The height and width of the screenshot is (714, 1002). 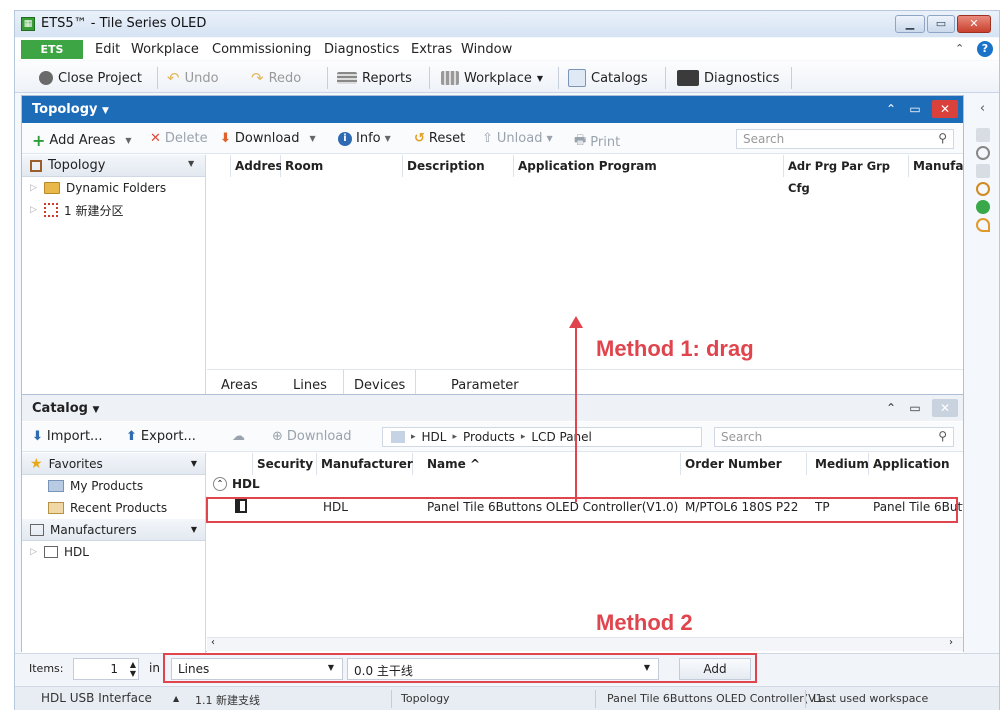 What do you see at coordinates (133, 669) in the screenshot?
I see `stepper-arrows-icon: ▲ ▼` at bounding box center [133, 669].